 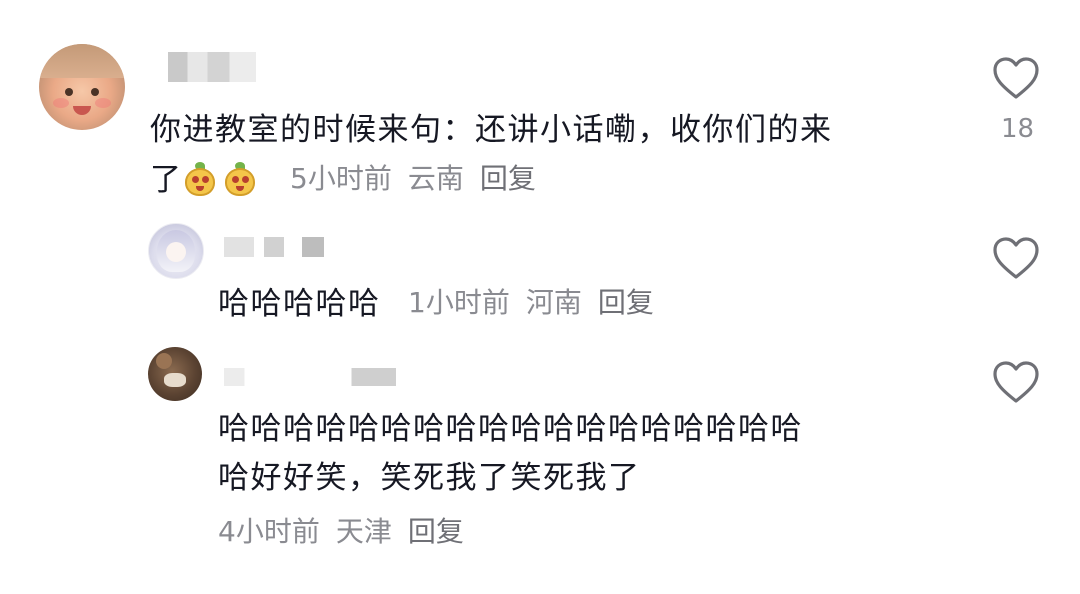 I want to click on reply-text-line: 哈好好笑，笑死我了笑死我了, so click(x=429, y=478).